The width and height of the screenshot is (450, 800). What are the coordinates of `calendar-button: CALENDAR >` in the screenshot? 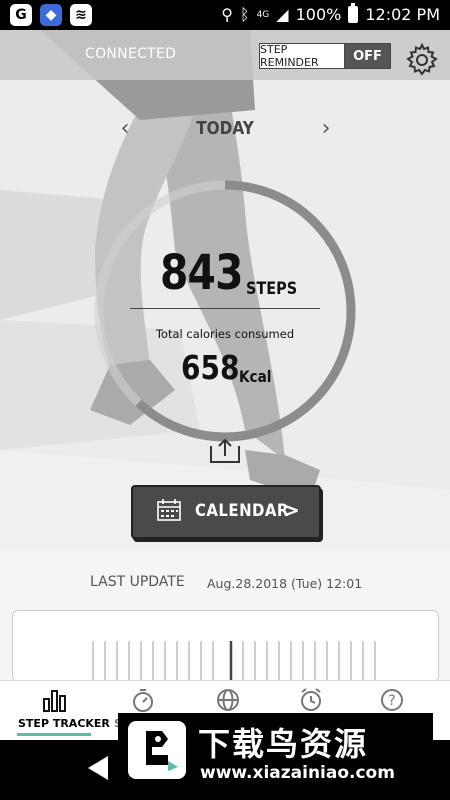 It's located at (226, 512).